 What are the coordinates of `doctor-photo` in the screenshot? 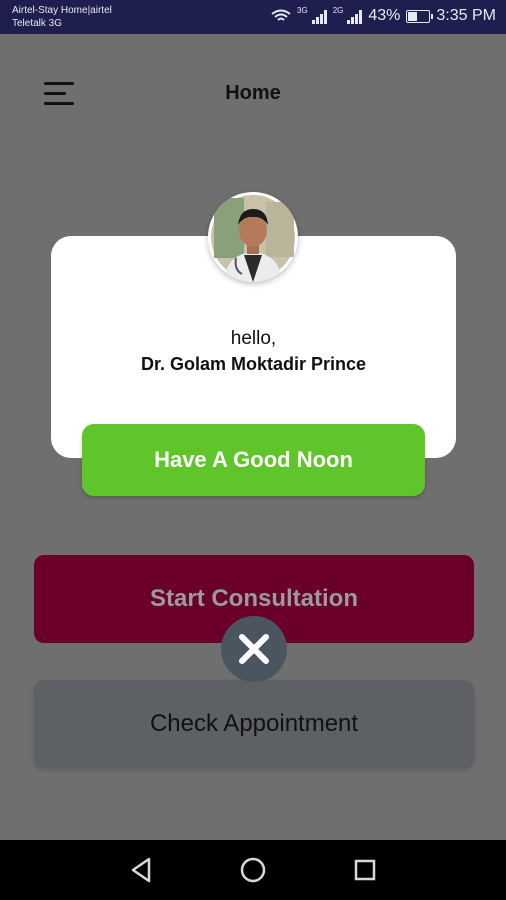 It's located at (253, 238).